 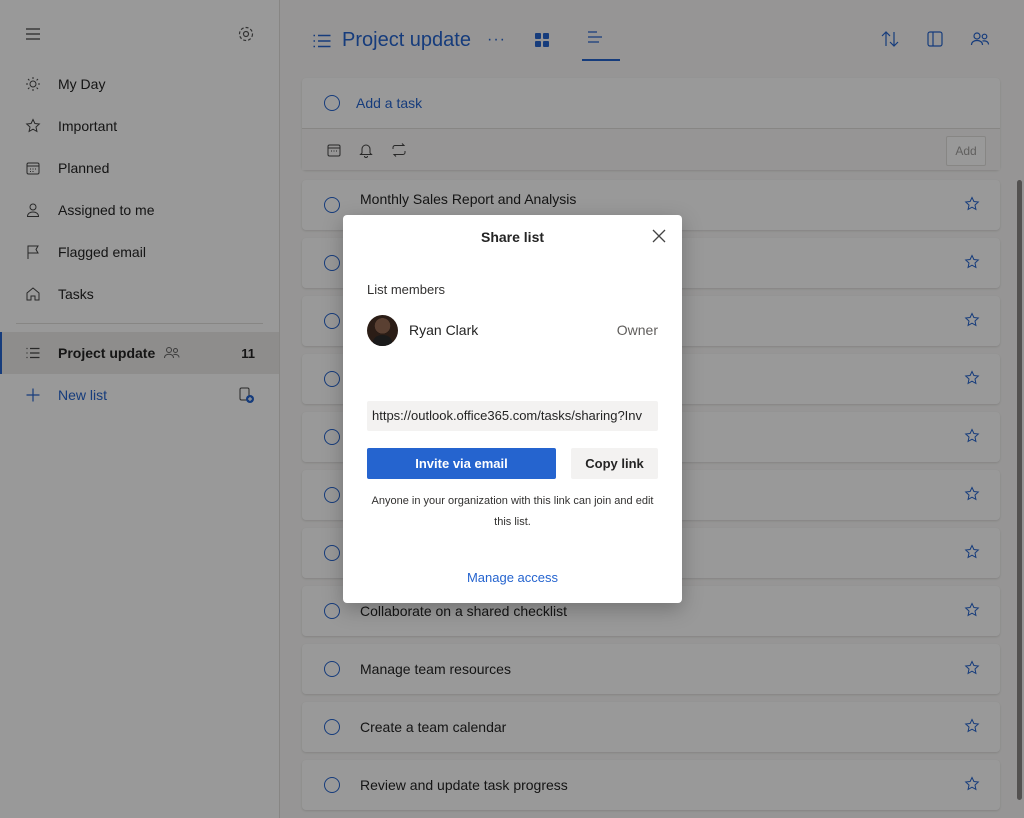 I want to click on manage-access-link: Manage access, so click(x=512, y=577).